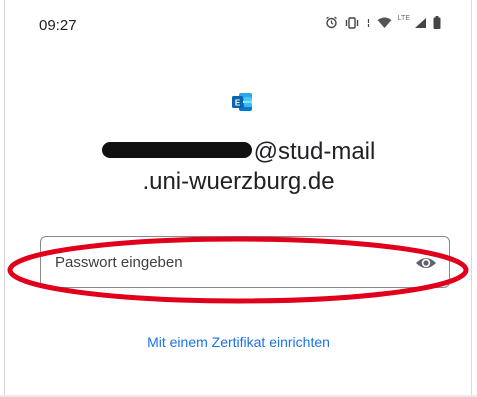 The width and height of the screenshot is (477, 397). Describe the element at coordinates (426, 263) in the screenshot. I see `eye-icon` at that location.